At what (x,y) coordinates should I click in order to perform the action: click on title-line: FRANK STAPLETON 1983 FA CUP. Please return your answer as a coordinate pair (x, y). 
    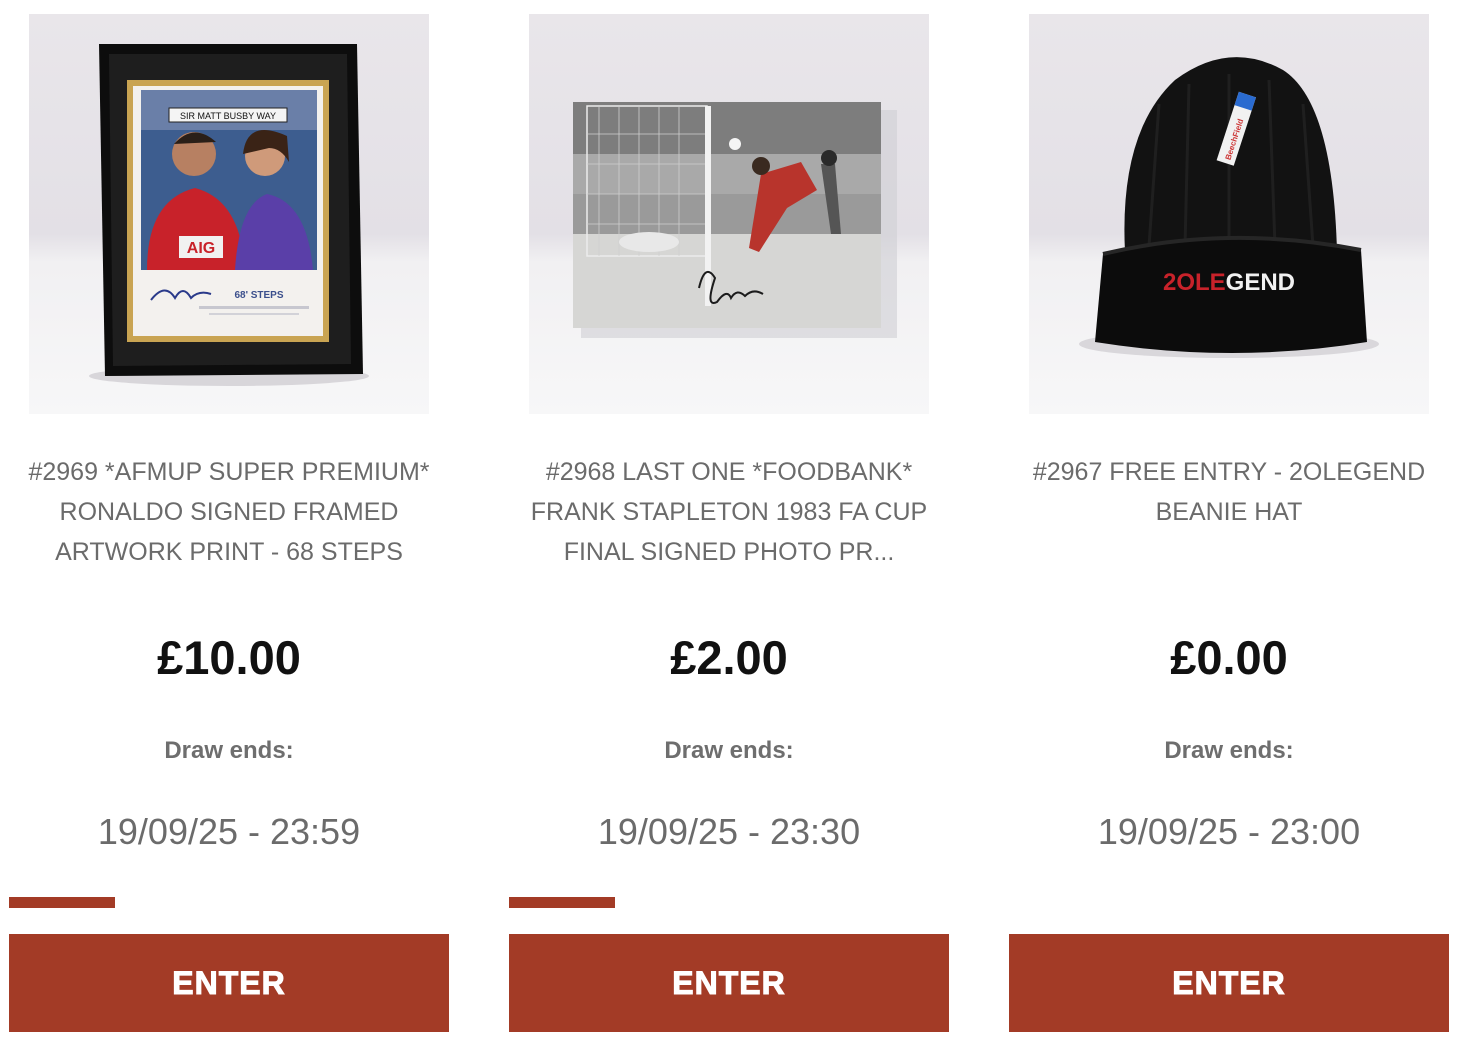
    Looking at the image, I should click on (729, 512).